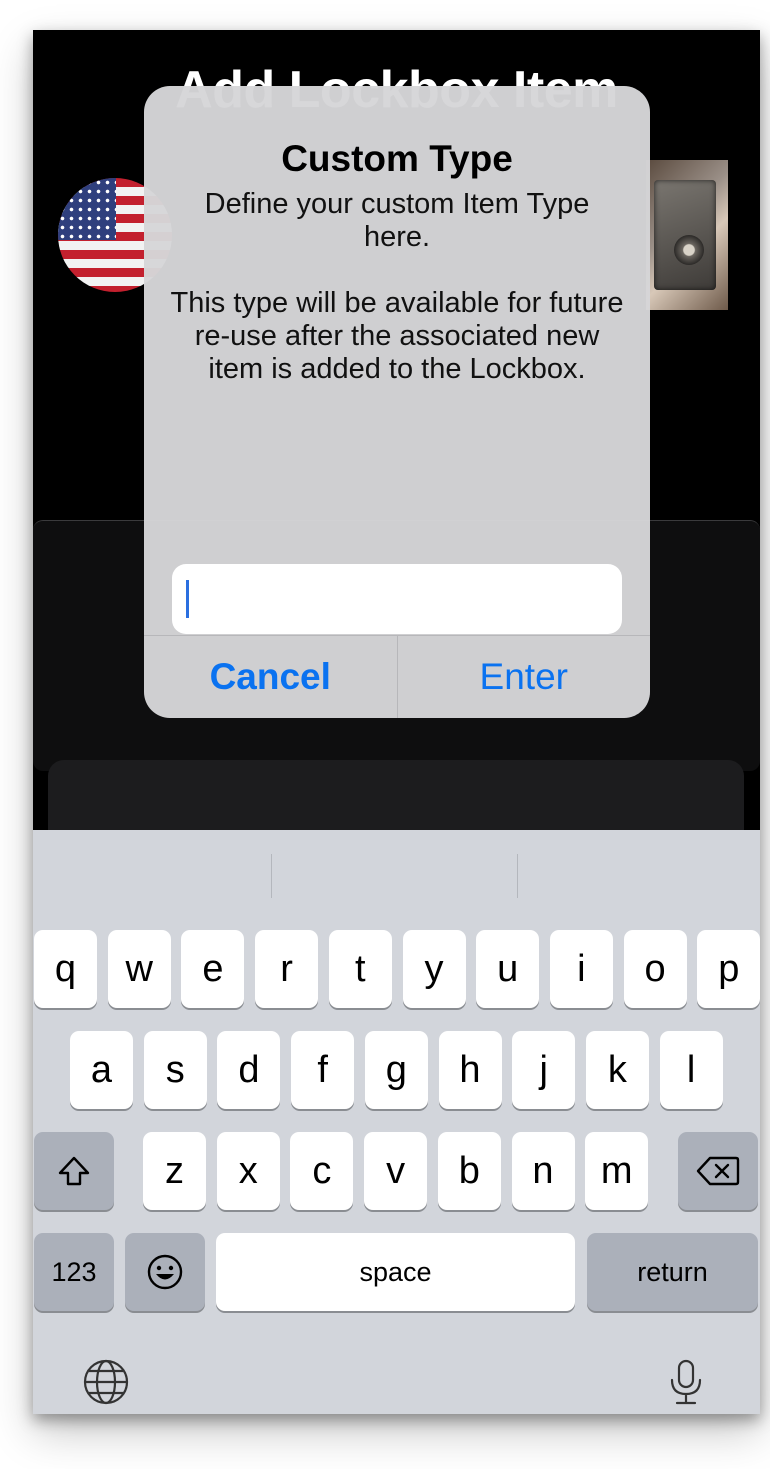  I want to click on alert-title: Custom Type, so click(397, 158).